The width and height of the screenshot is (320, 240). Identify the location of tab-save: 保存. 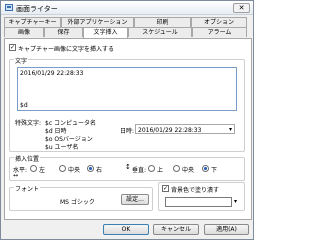
(63, 32).